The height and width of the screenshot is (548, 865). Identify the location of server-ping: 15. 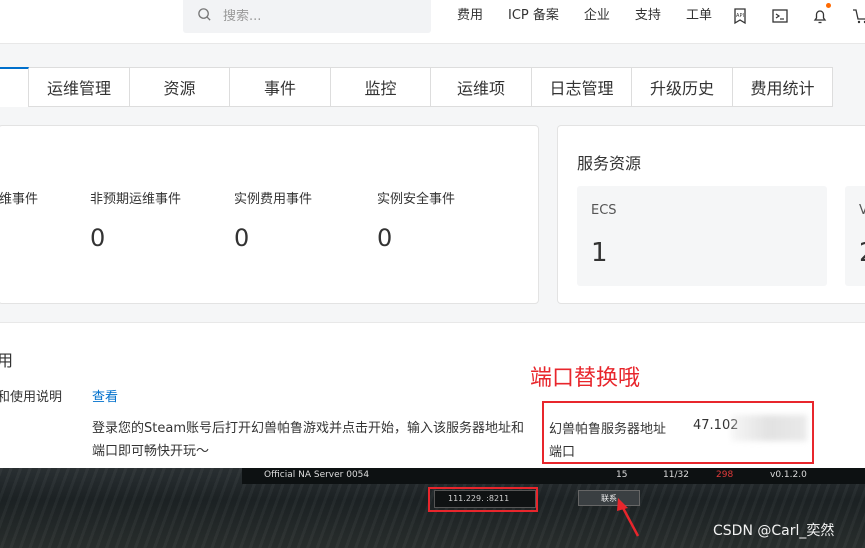
(622, 475).